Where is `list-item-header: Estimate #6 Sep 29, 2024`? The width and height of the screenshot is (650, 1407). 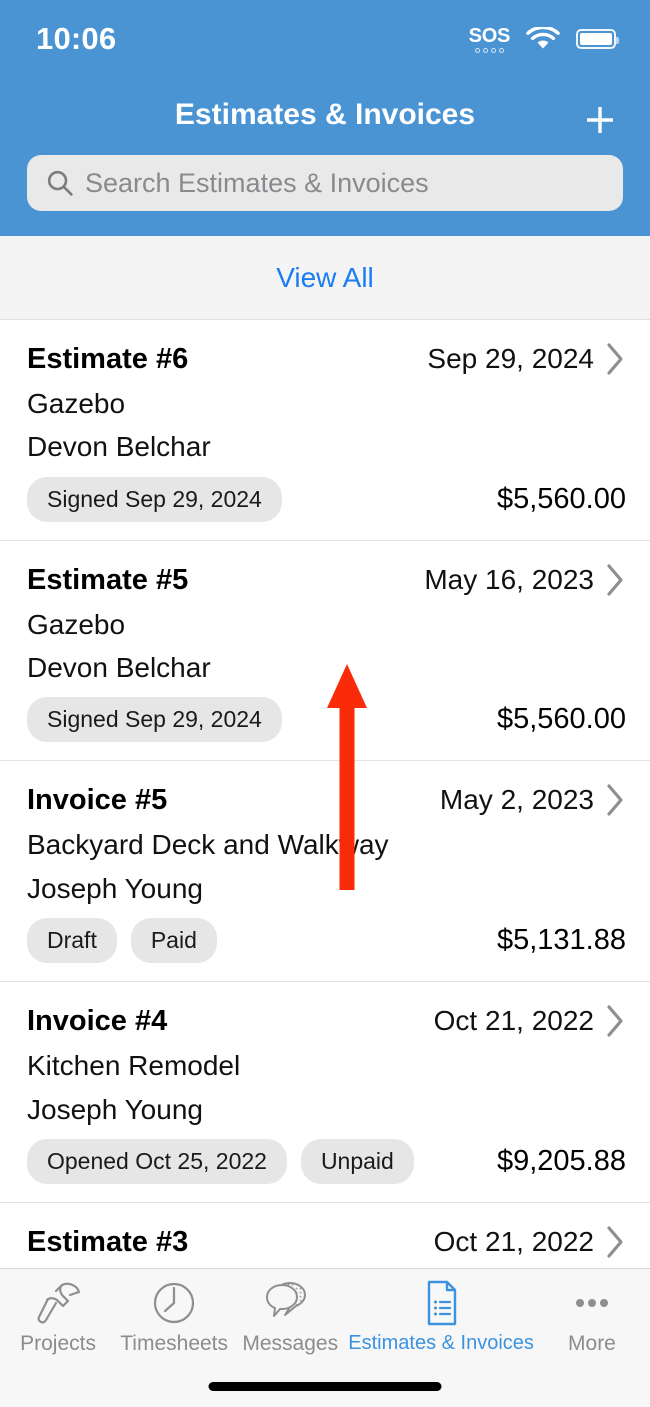
list-item-header: Estimate #6 Sep 29, 2024 is located at coordinates (326, 359).